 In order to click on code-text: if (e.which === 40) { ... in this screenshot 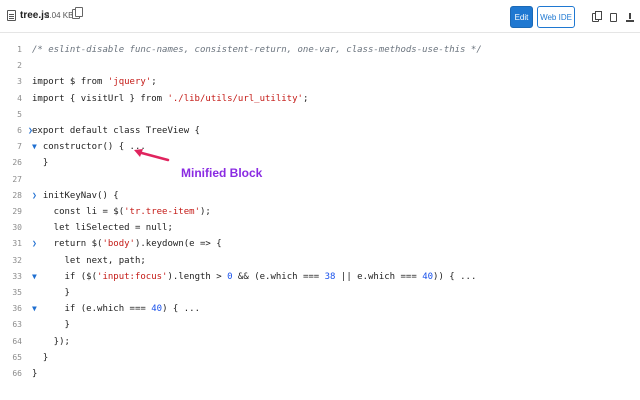, I will do `click(116, 309)`.